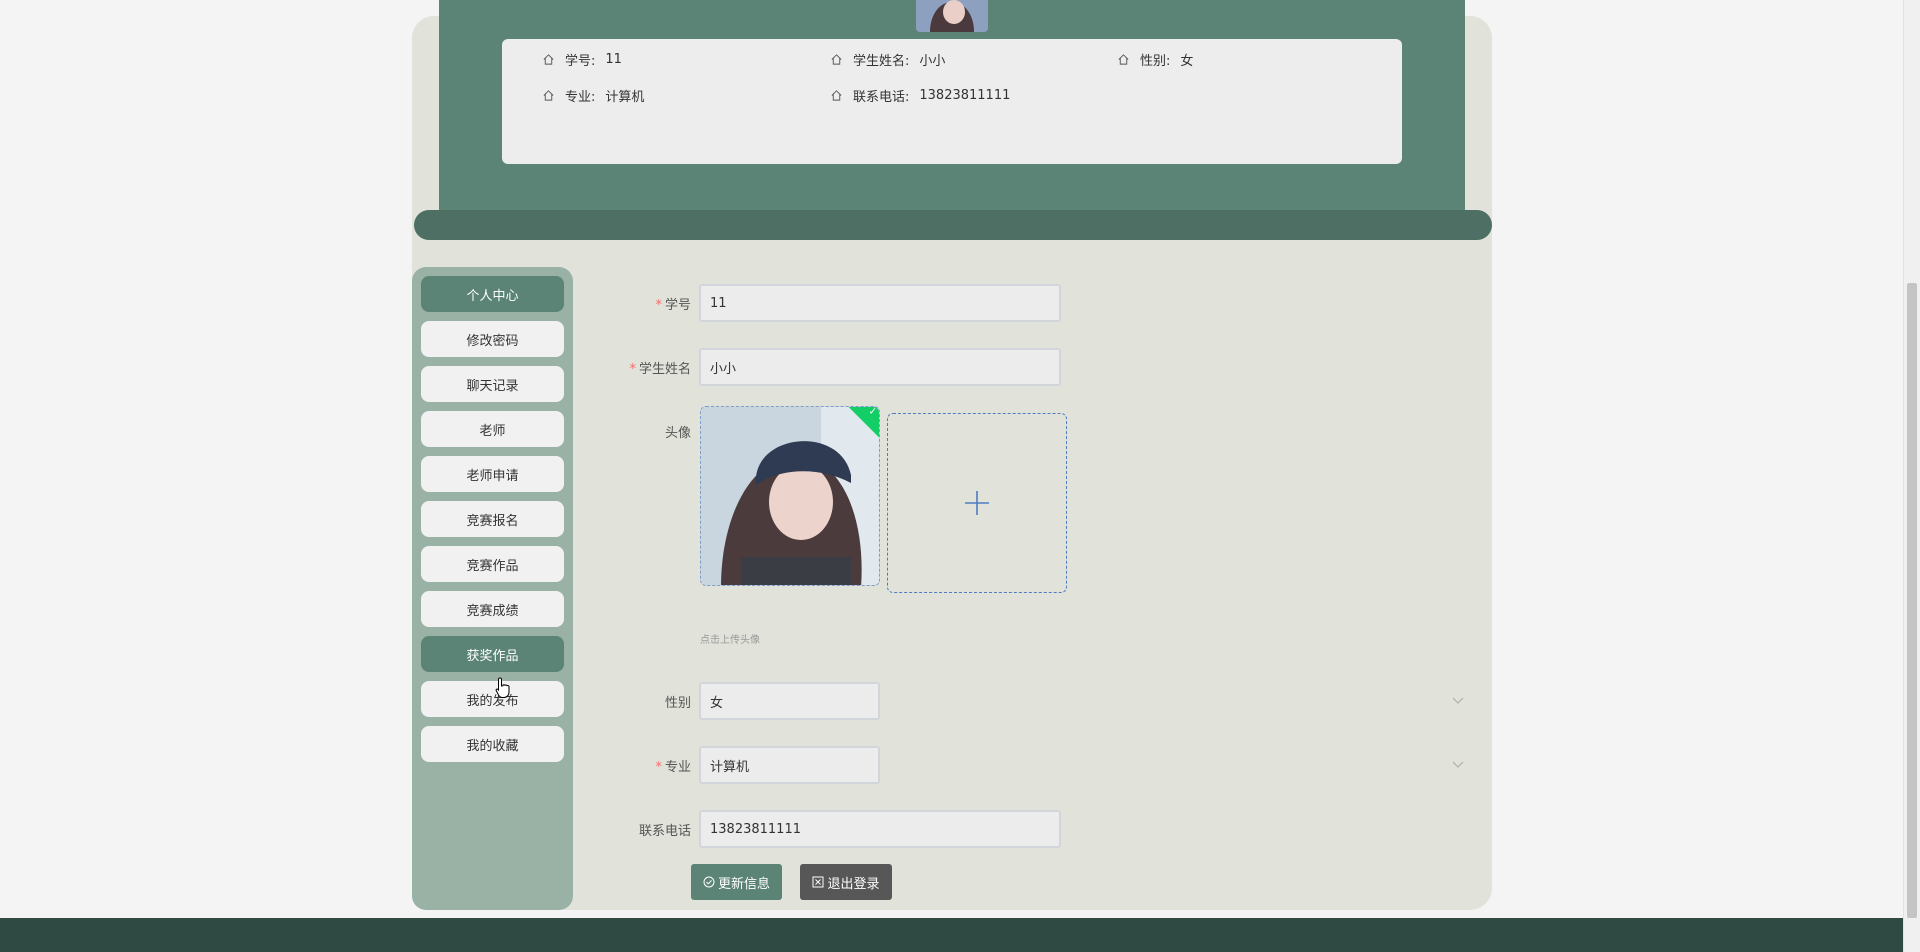 Image resolution: width=1920 pixels, height=952 pixels. What do you see at coordinates (932, 61) in the screenshot?
I see `info-student-name-value: 小小` at bounding box center [932, 61].